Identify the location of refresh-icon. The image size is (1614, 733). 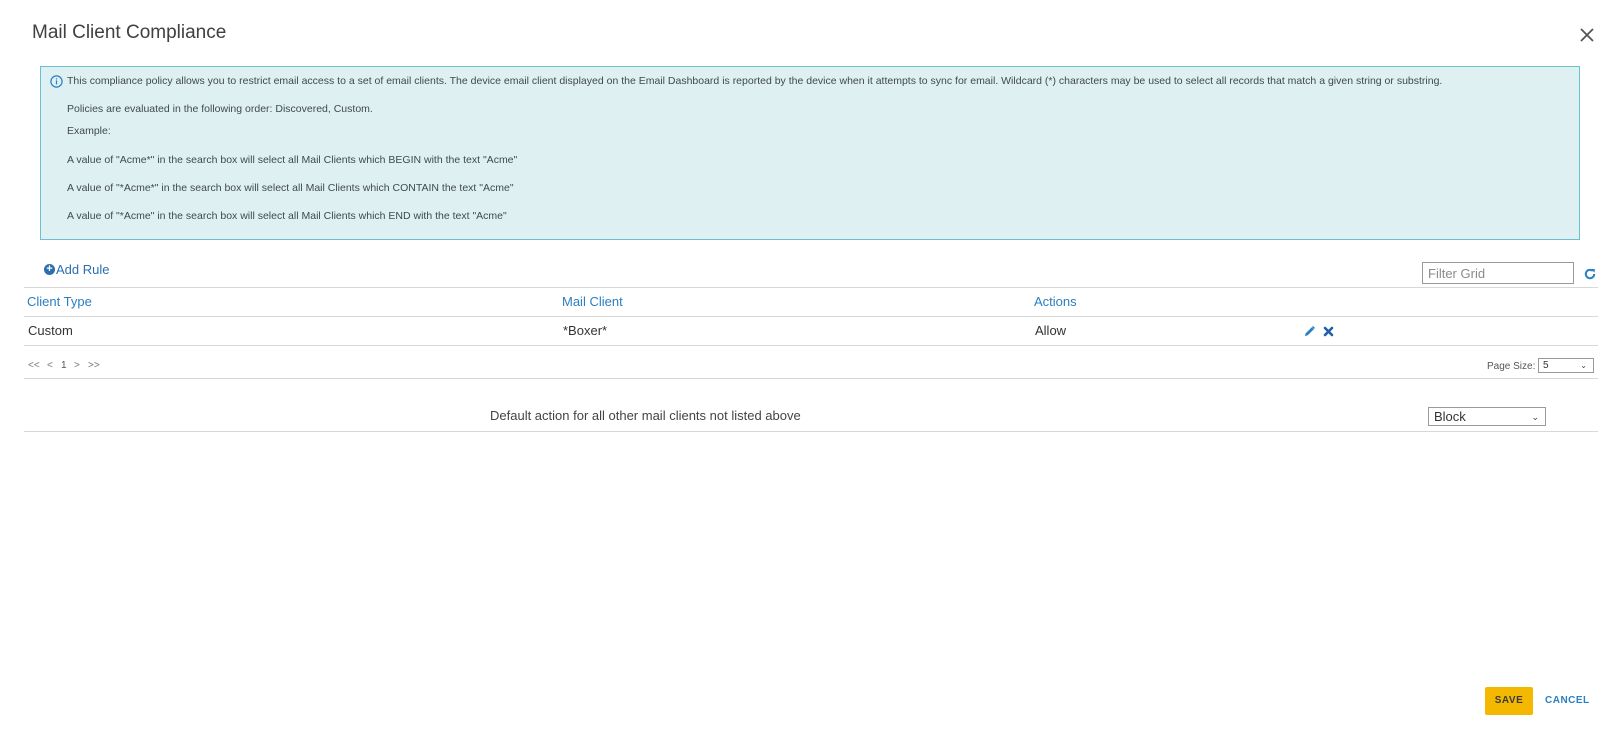
(1590, 274).